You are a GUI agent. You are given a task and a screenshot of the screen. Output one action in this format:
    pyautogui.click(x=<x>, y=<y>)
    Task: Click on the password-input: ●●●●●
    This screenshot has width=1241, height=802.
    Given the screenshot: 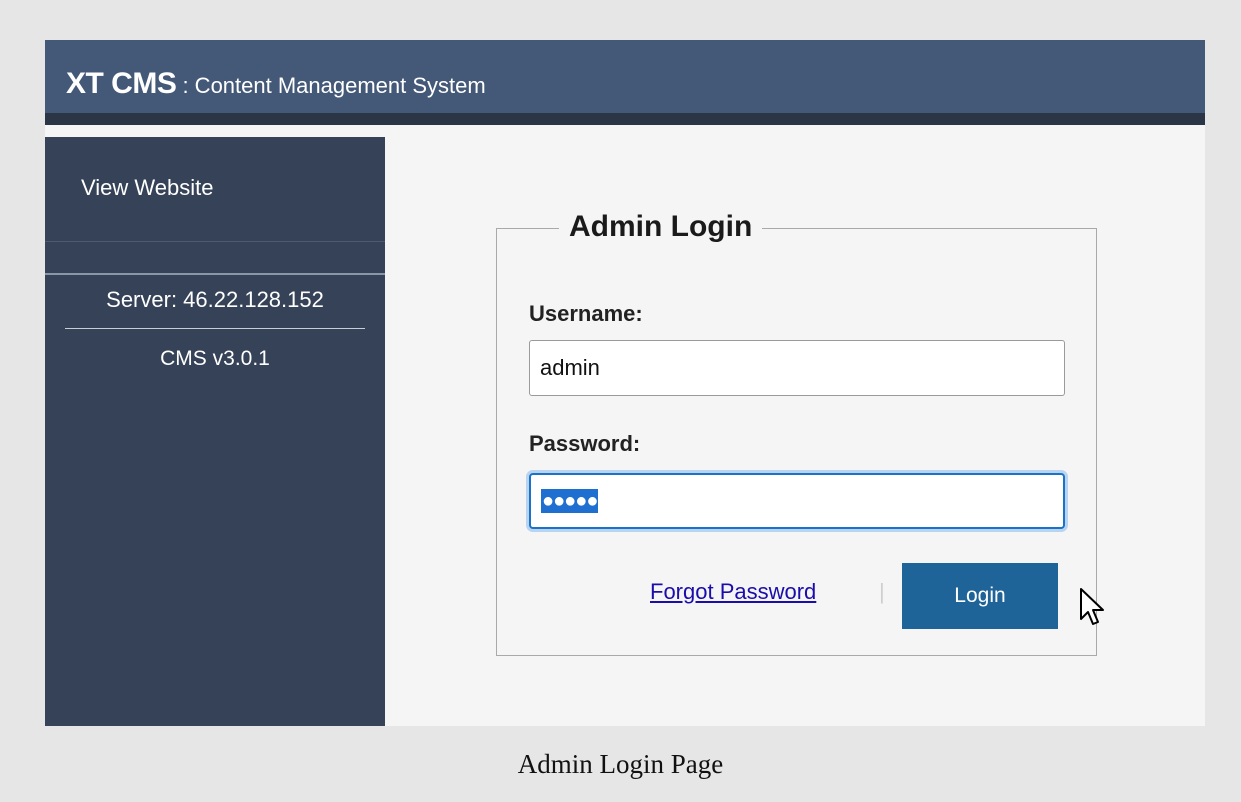 What is the action you would take?
    pyautogui.click(x=797, y=501)
    